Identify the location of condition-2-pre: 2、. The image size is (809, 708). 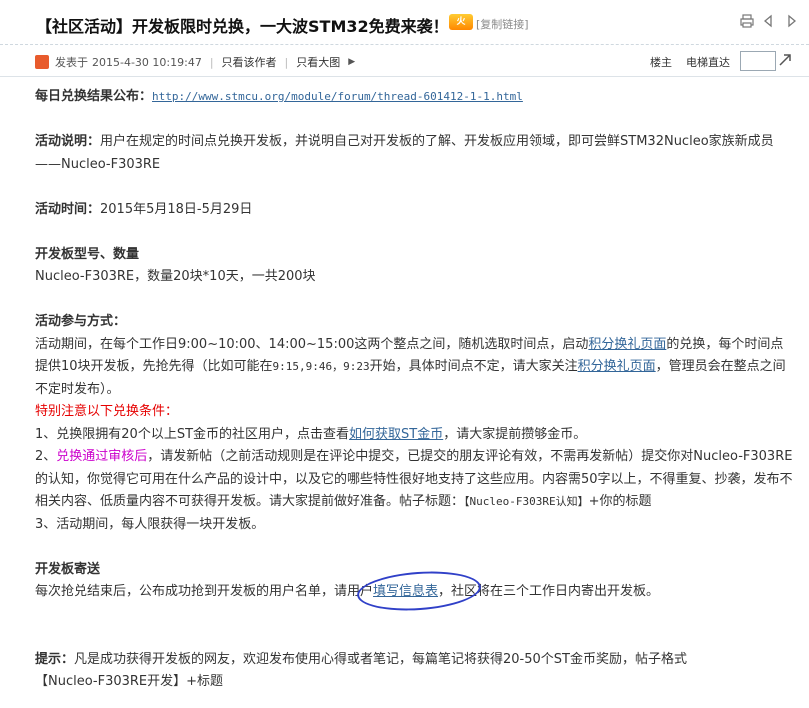
(46, 456).